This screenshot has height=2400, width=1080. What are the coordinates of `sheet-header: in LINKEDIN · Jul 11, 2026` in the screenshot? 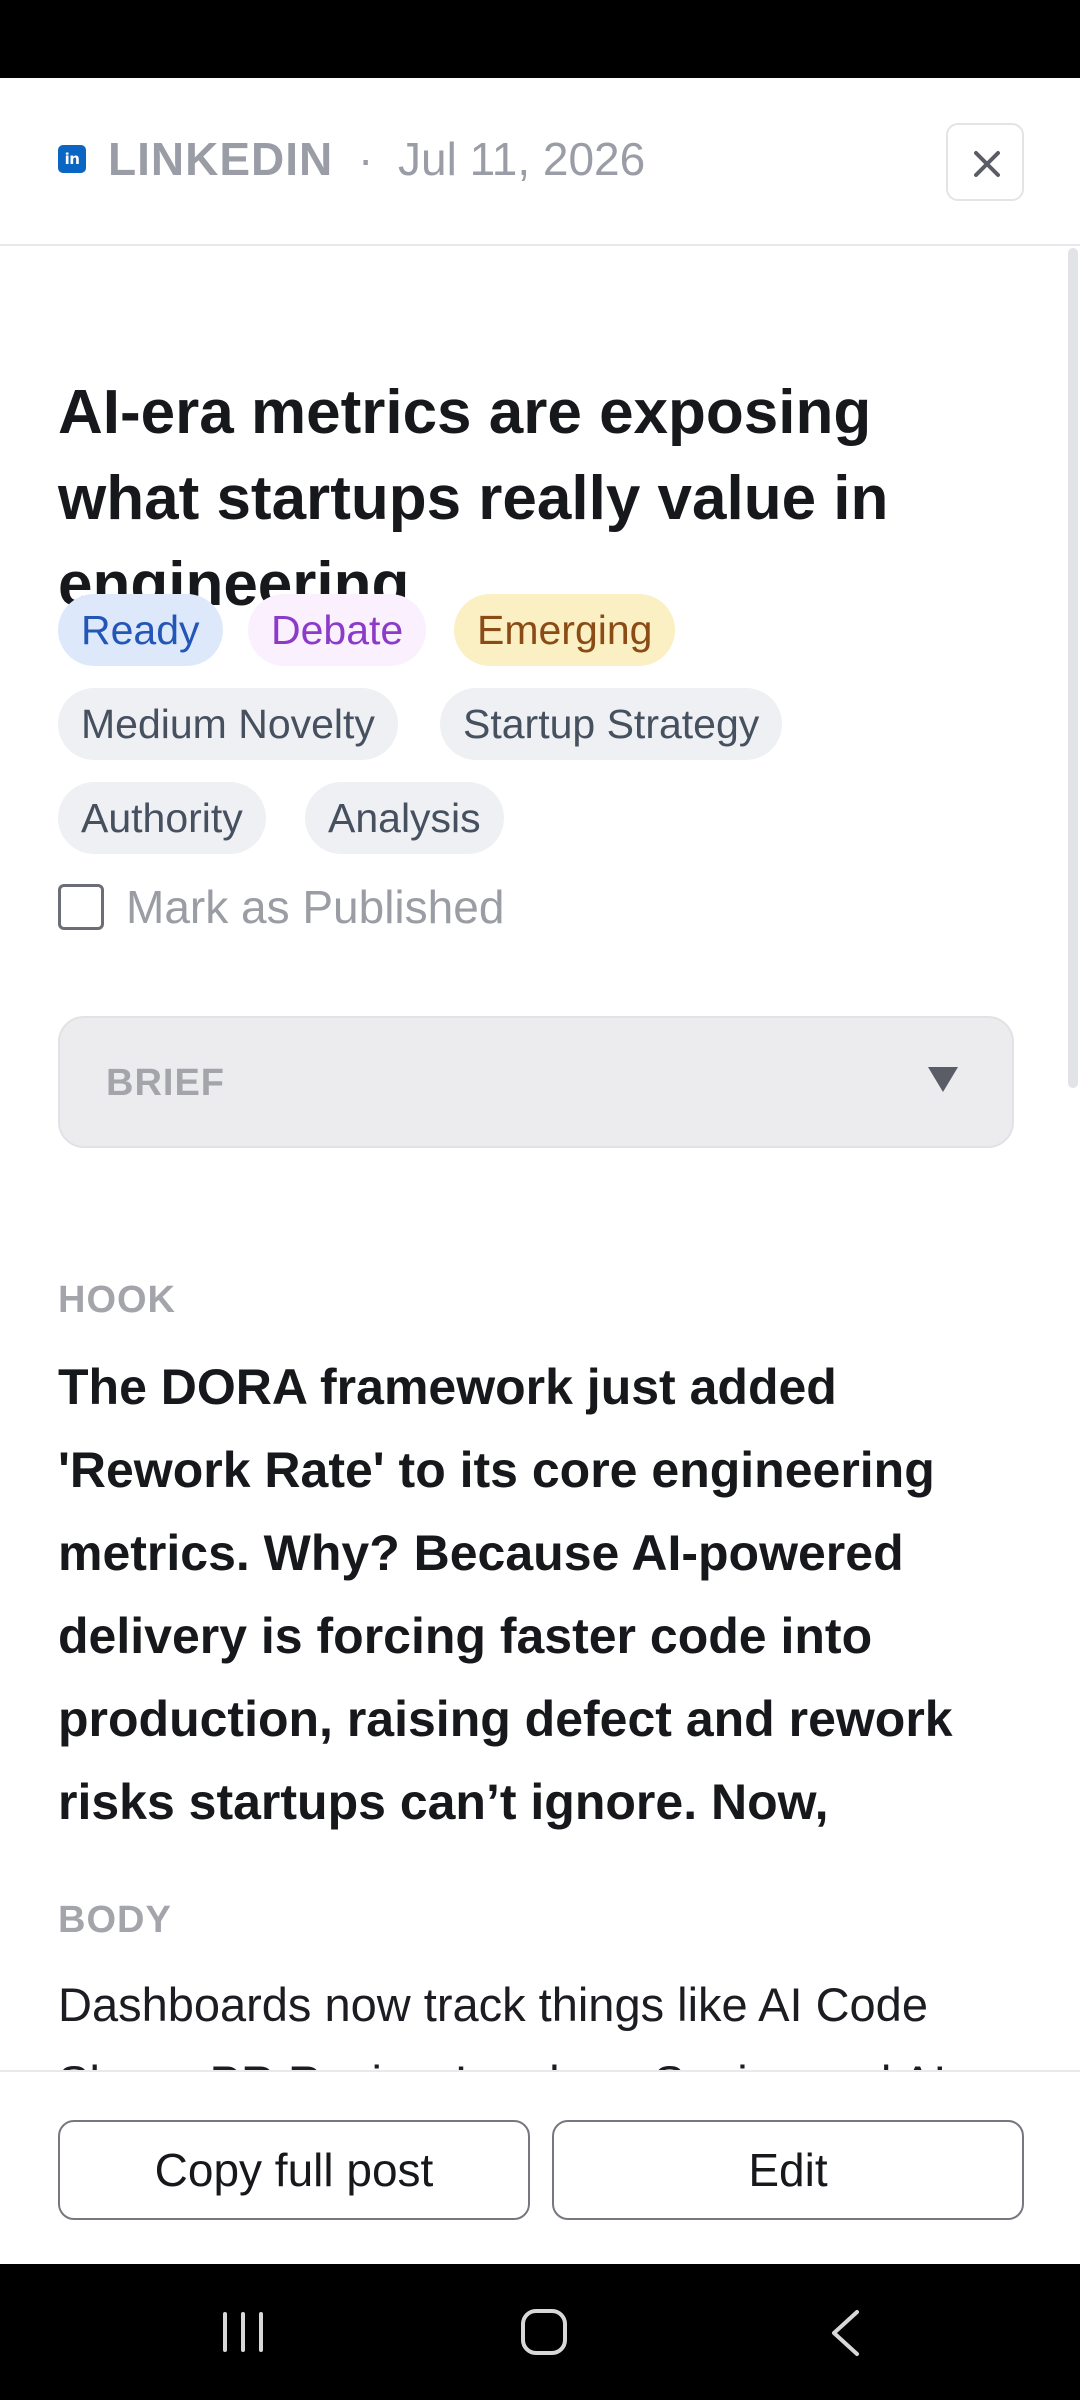 It's located at (540, 162).